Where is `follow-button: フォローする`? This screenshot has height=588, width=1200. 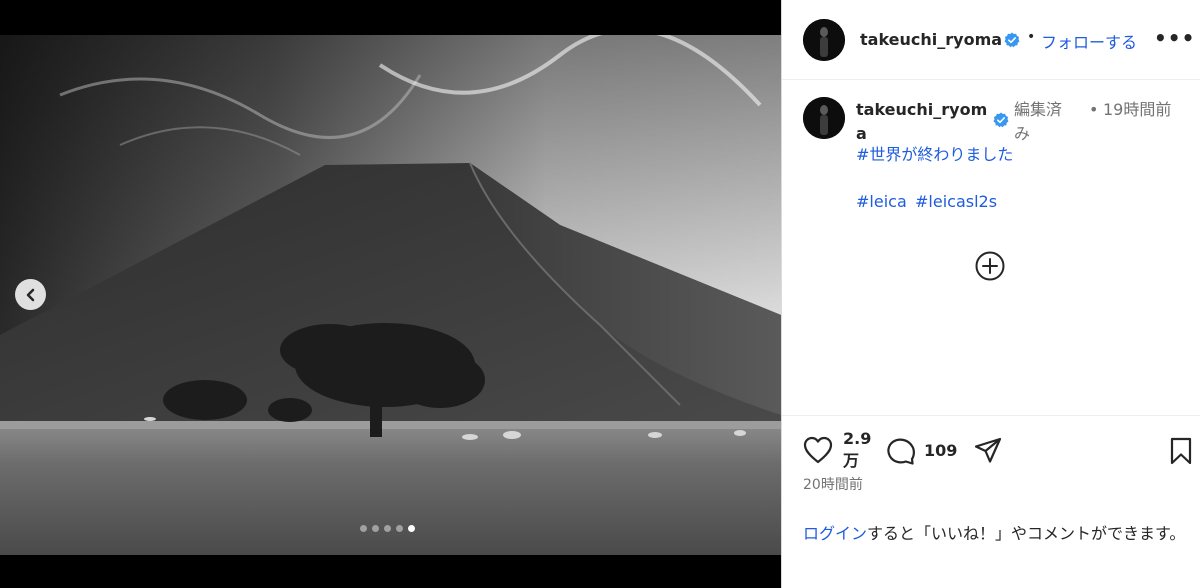
follow-button: フォローする is located at coordinates (1089, 41).